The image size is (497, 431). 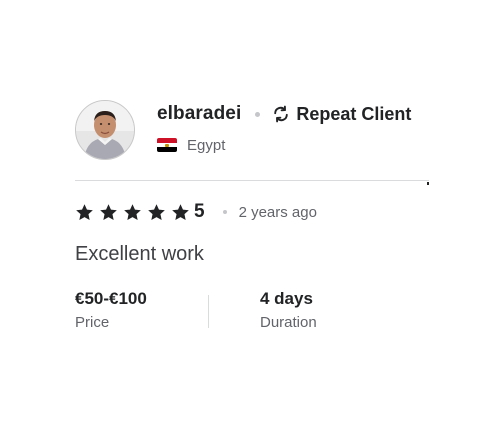 I want to click on repeat-icon, so click(x=281, y=114).